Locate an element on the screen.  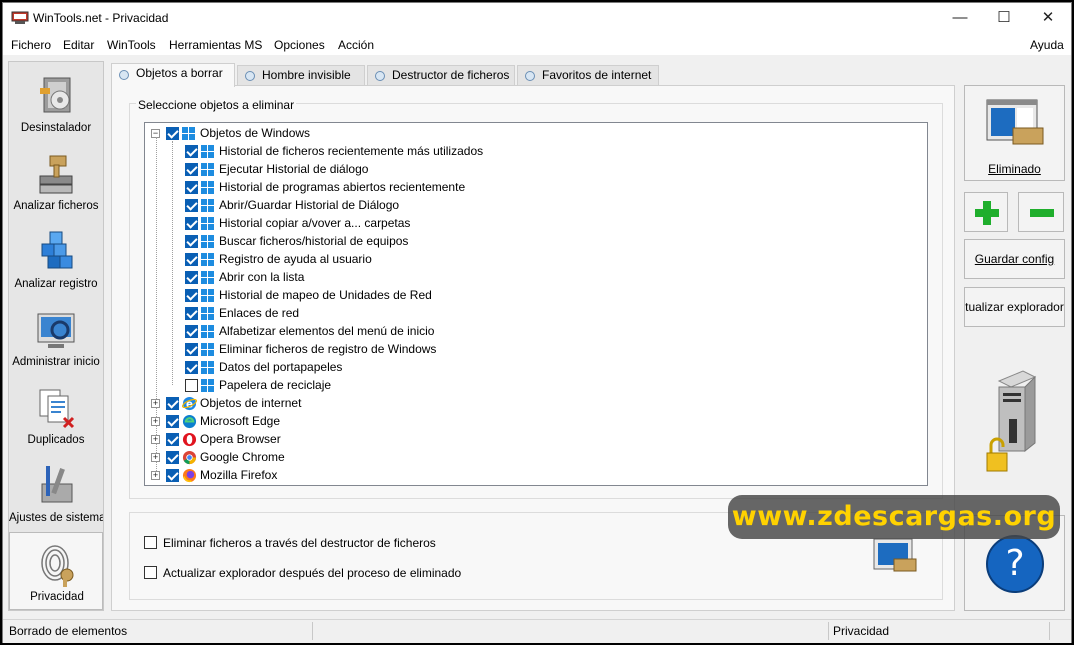
tree-child-item: Abrir/Guardar Historial de Diálogo is located at coordinates (535, 206).